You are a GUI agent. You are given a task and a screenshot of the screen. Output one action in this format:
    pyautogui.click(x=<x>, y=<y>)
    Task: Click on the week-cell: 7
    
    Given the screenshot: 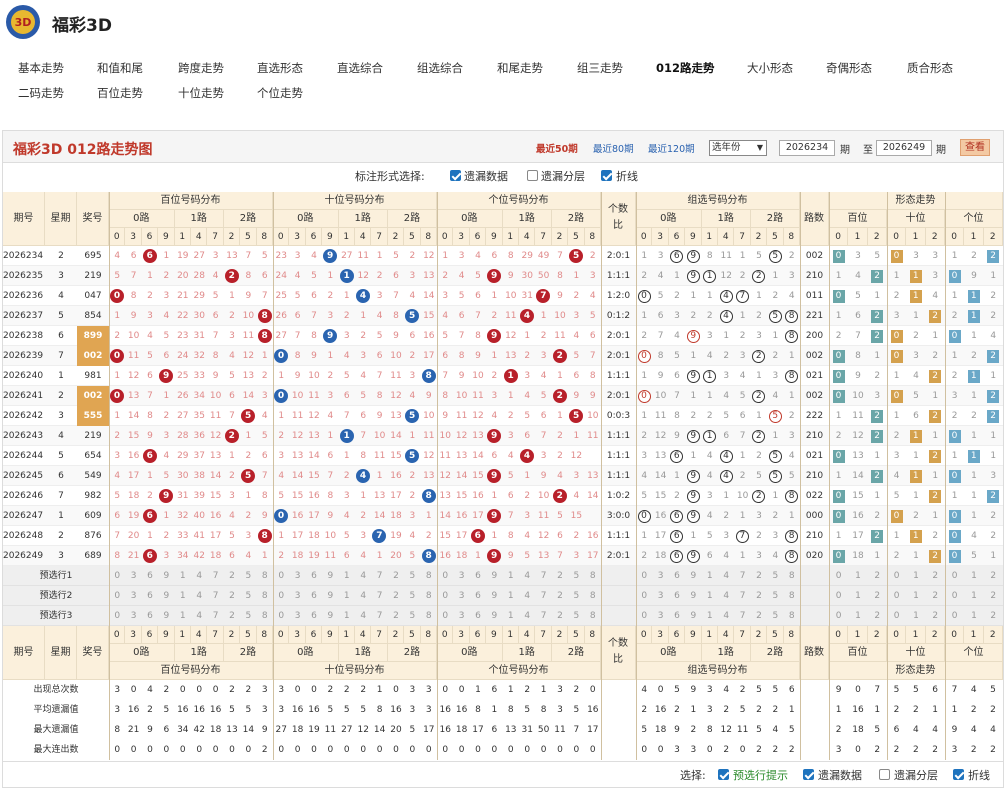 What is the action you would take?
    pyautogui.click(x=61, y=496)
    